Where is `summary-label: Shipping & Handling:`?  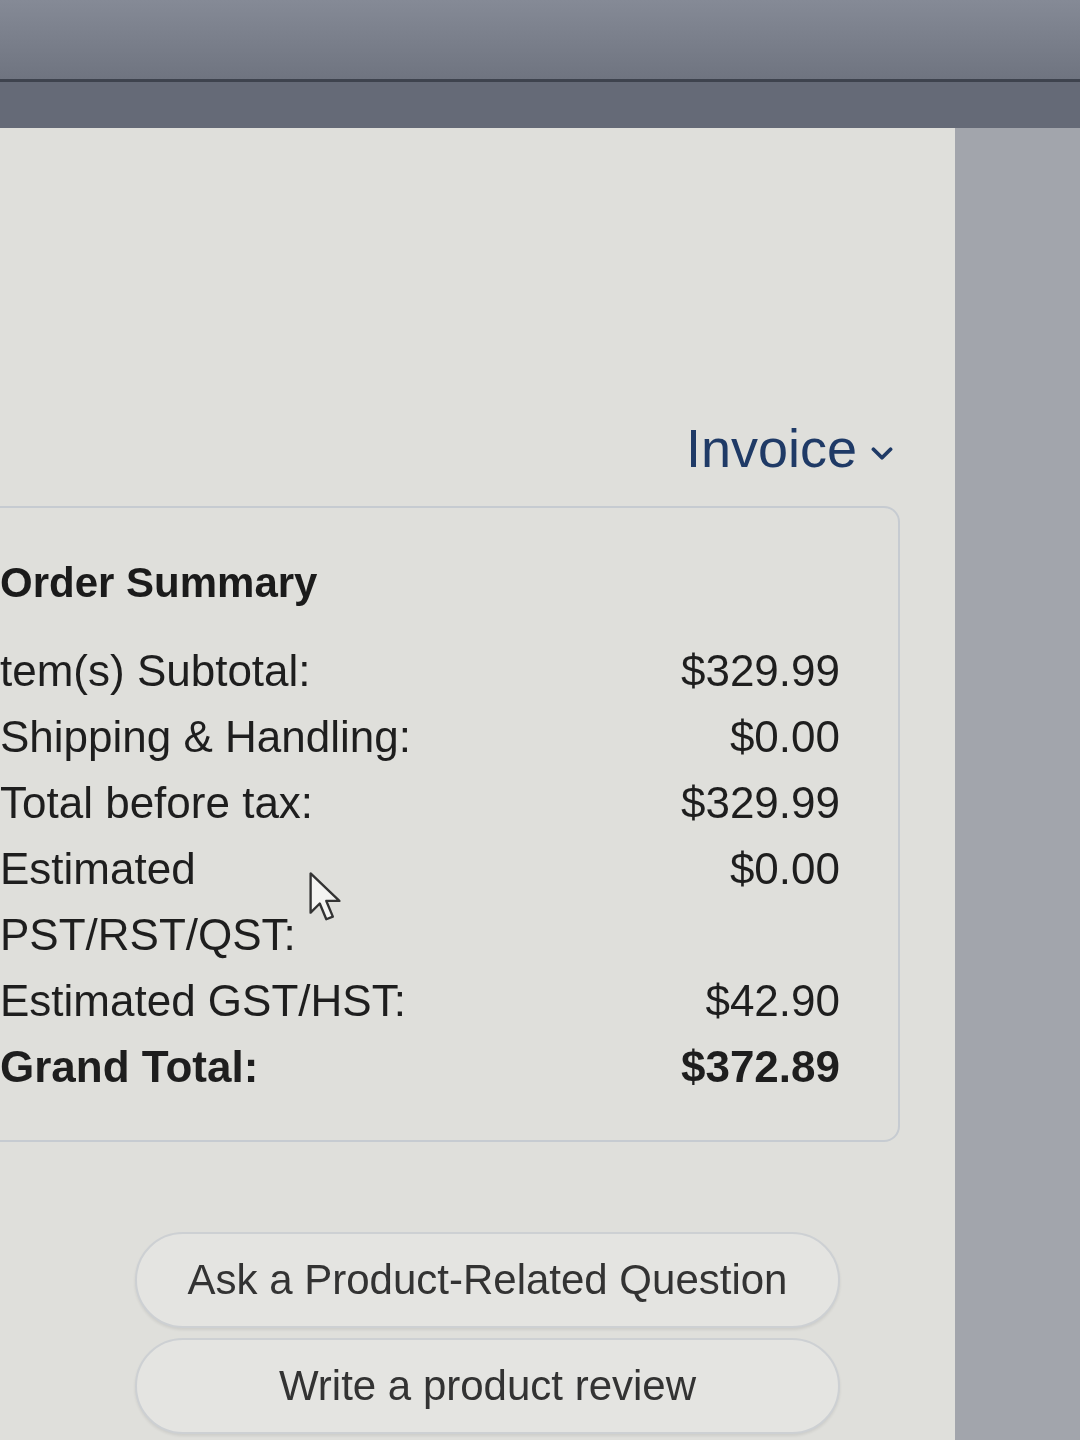 summary-label: Shipping & Handling: is located at coordinates (205, 736).